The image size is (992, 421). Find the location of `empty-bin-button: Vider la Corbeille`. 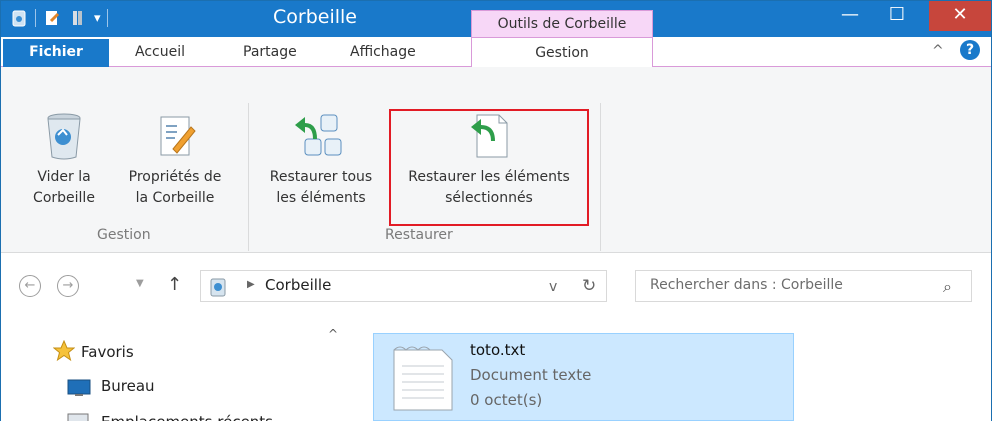

empty-bin-button: Vider la Corbeille is located at coordinates (64, 160).